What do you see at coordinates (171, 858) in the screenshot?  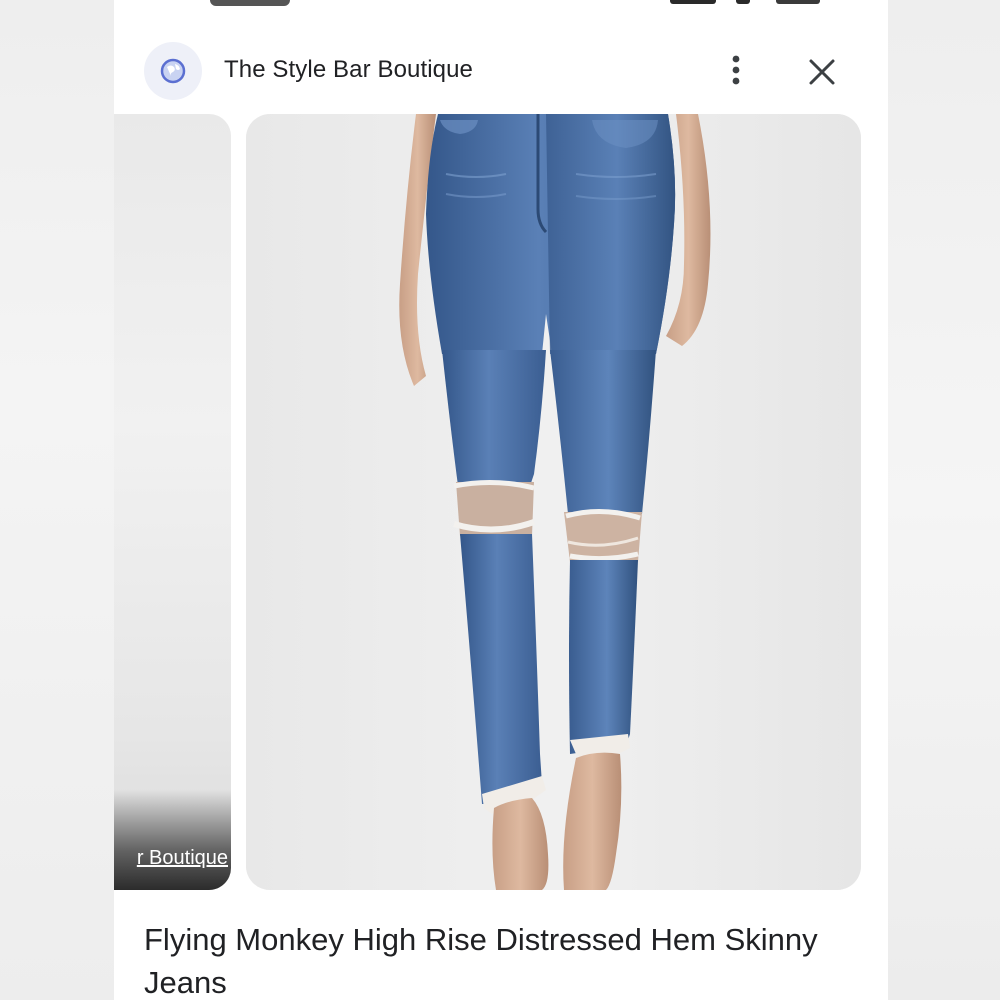 I see `previous-card-source-link: r Boutique` at bounding box center [171, 858].